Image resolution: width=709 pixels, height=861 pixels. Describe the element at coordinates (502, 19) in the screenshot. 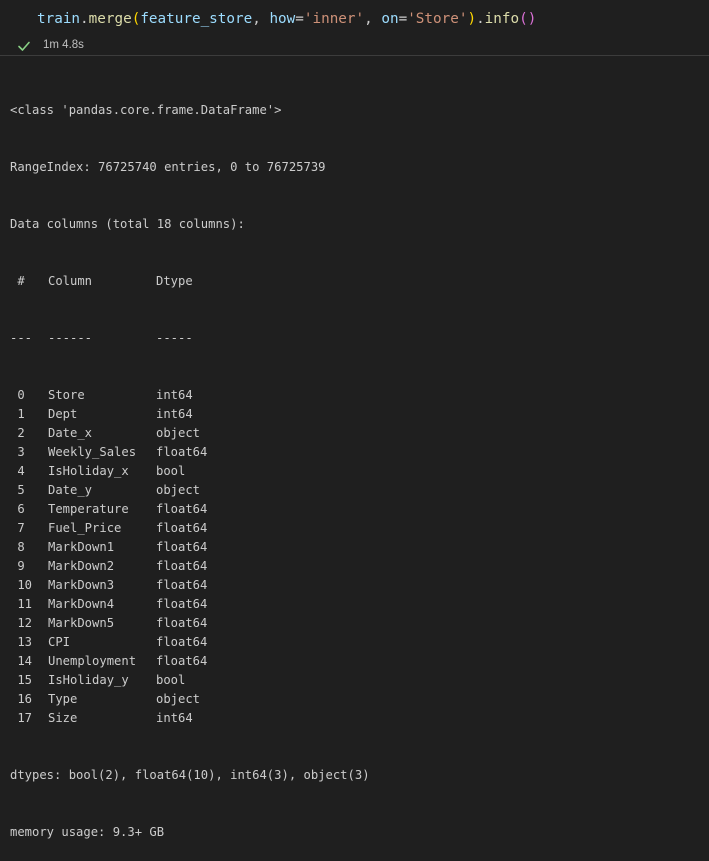

I see `code-method-info: info` at that location.